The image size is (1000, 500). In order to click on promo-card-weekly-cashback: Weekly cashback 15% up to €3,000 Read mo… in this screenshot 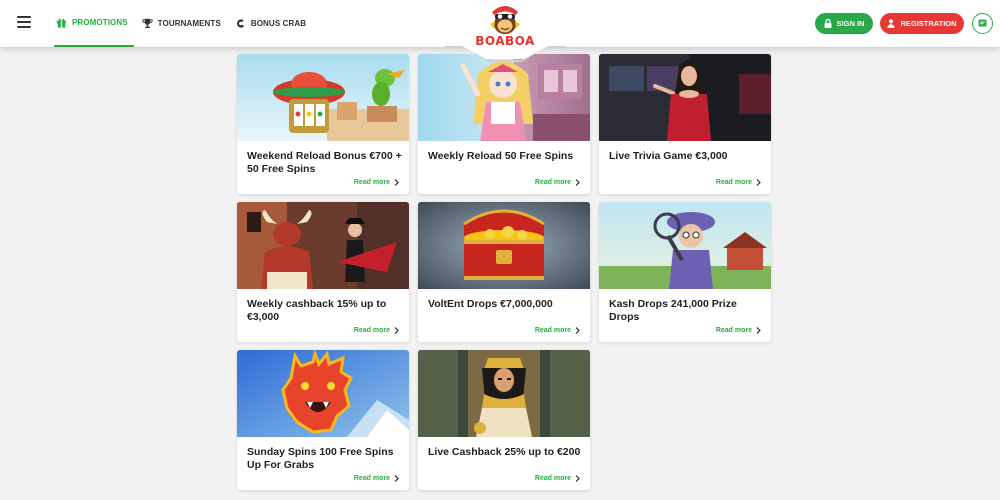, I will do `click(323, 272)`.